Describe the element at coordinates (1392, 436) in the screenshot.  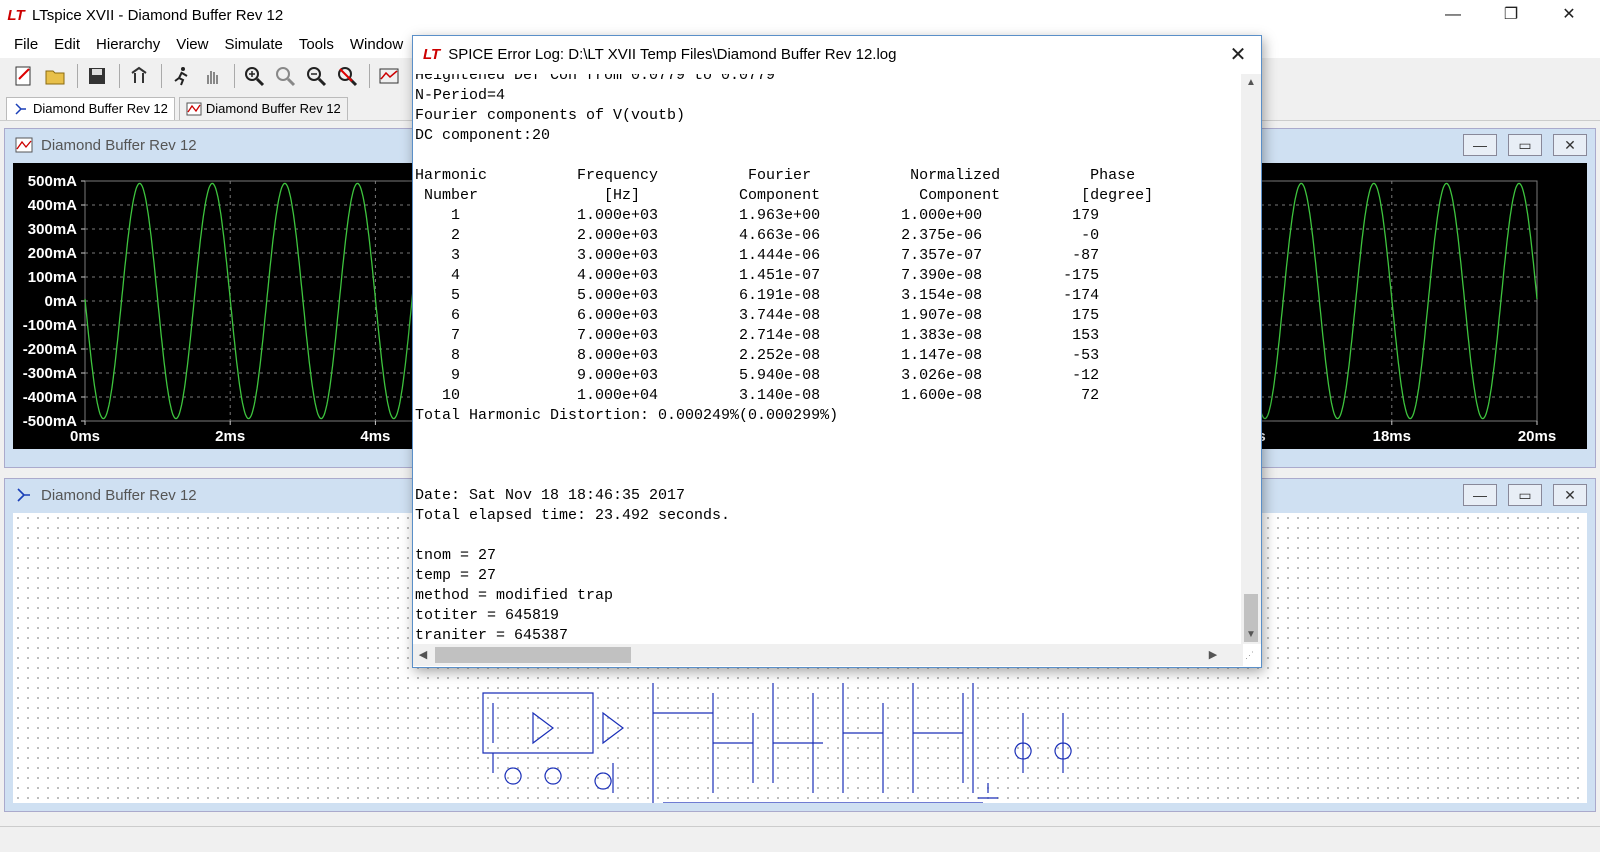
I see `x-tick-label: 18ms` at that location.